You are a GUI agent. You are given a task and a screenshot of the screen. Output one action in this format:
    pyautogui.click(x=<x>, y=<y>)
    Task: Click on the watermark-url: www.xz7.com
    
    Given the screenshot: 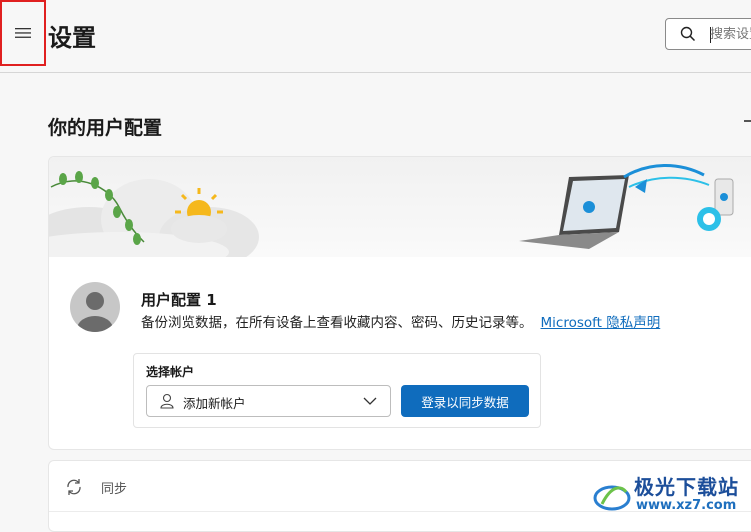 What is the action you would take?
    pyautogui.click(x=686, y=505)
    